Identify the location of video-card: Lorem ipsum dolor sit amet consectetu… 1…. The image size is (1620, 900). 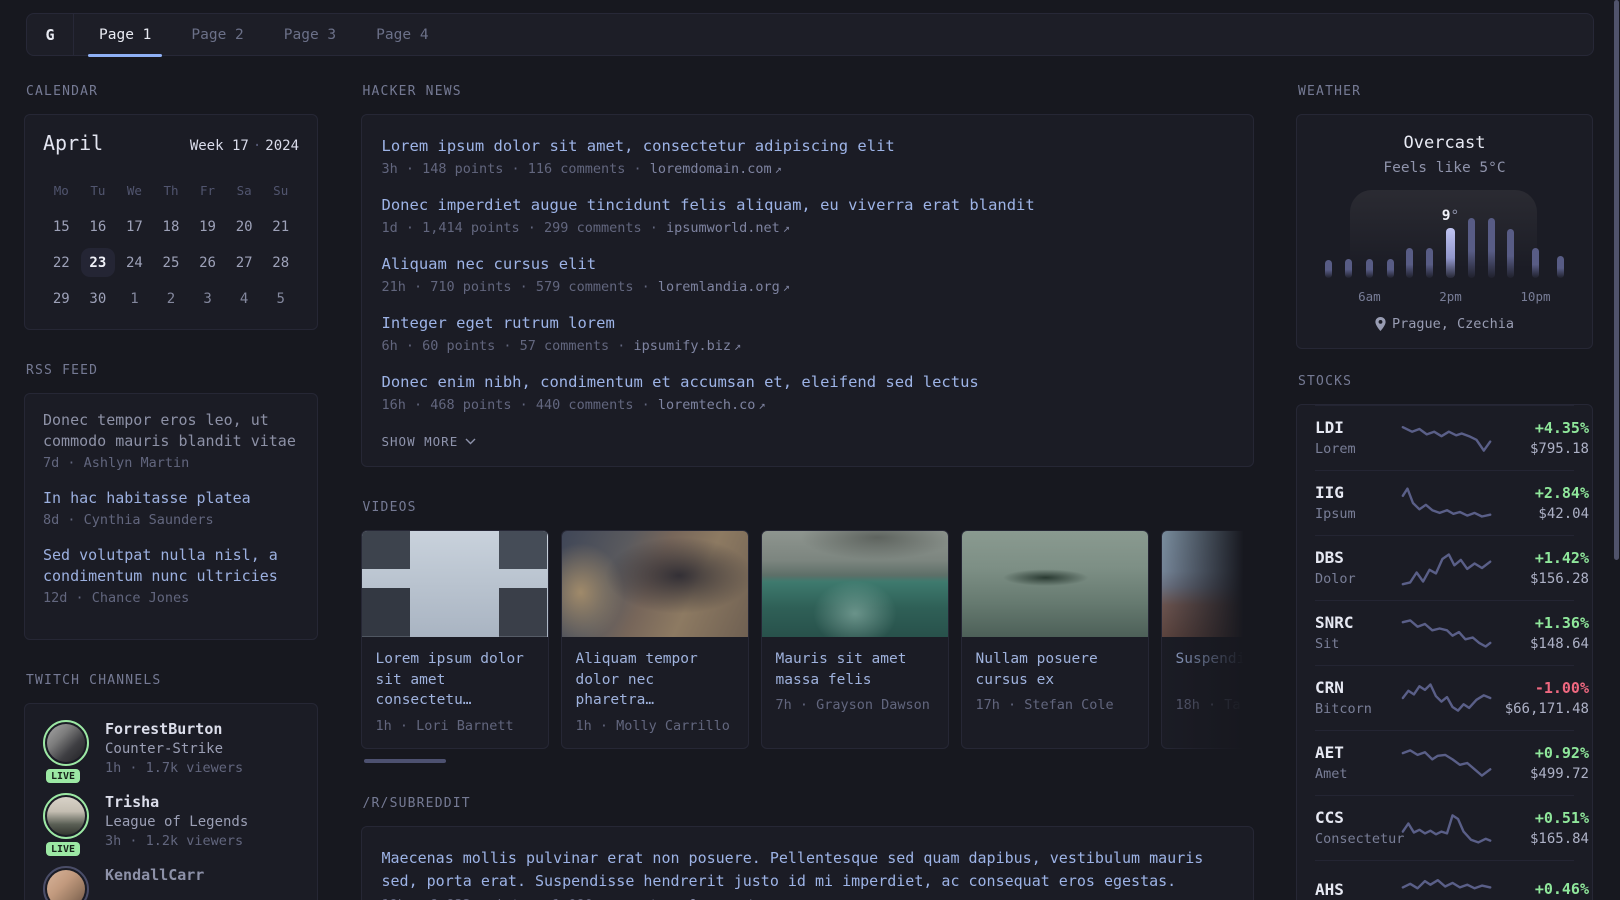
(454, 639).